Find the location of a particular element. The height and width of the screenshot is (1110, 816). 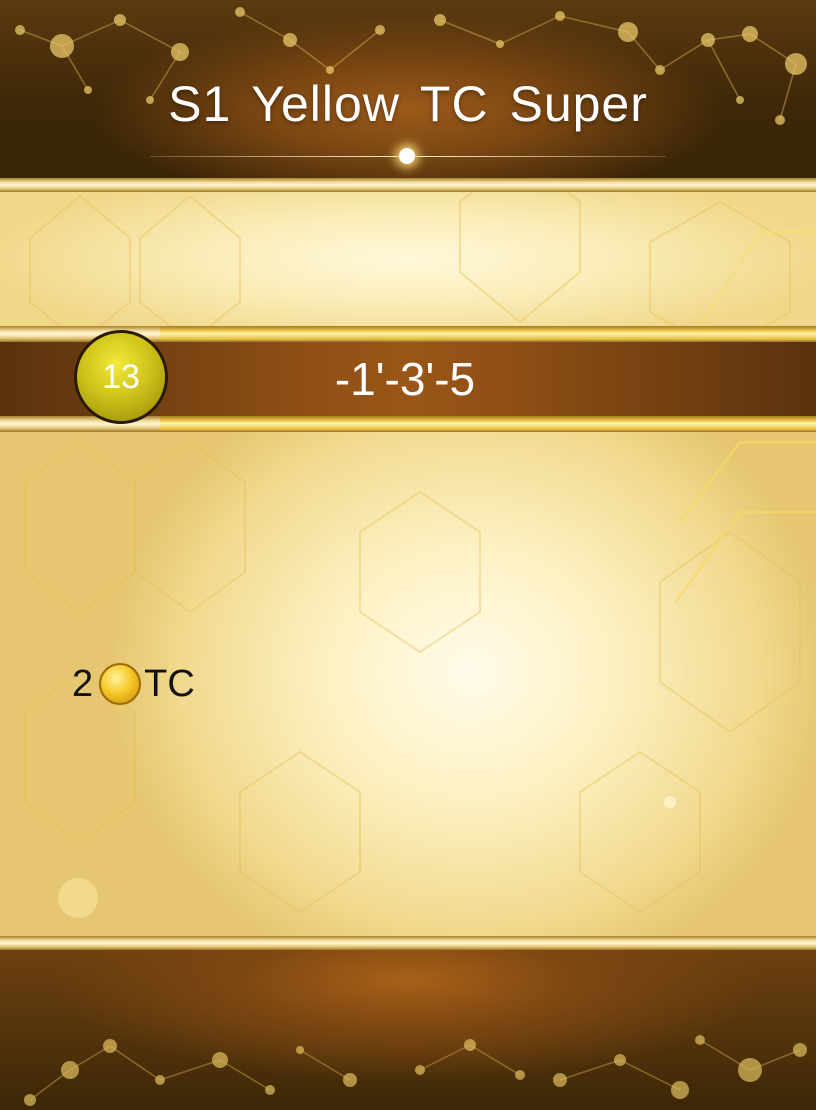

network-decoration-footer is located at coordinates (415, 1070).